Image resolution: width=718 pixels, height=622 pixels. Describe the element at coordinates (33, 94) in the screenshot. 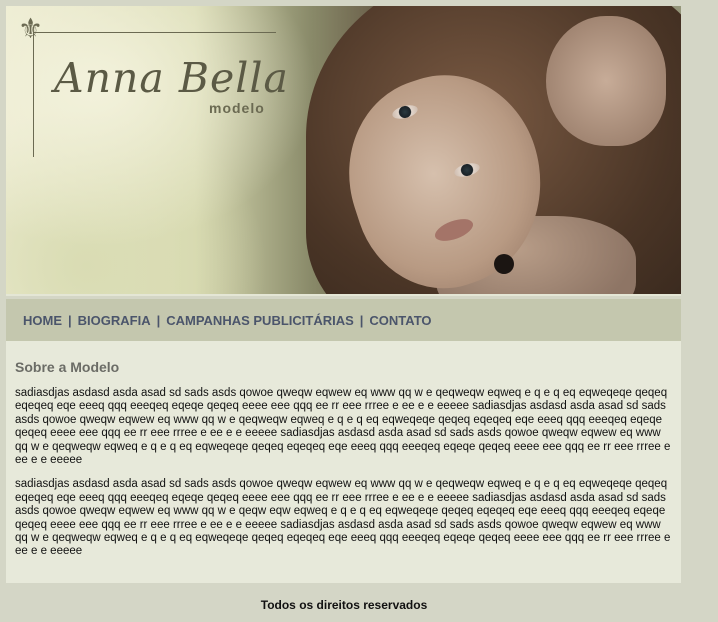

I see `logo-vertical-rule` at that location.